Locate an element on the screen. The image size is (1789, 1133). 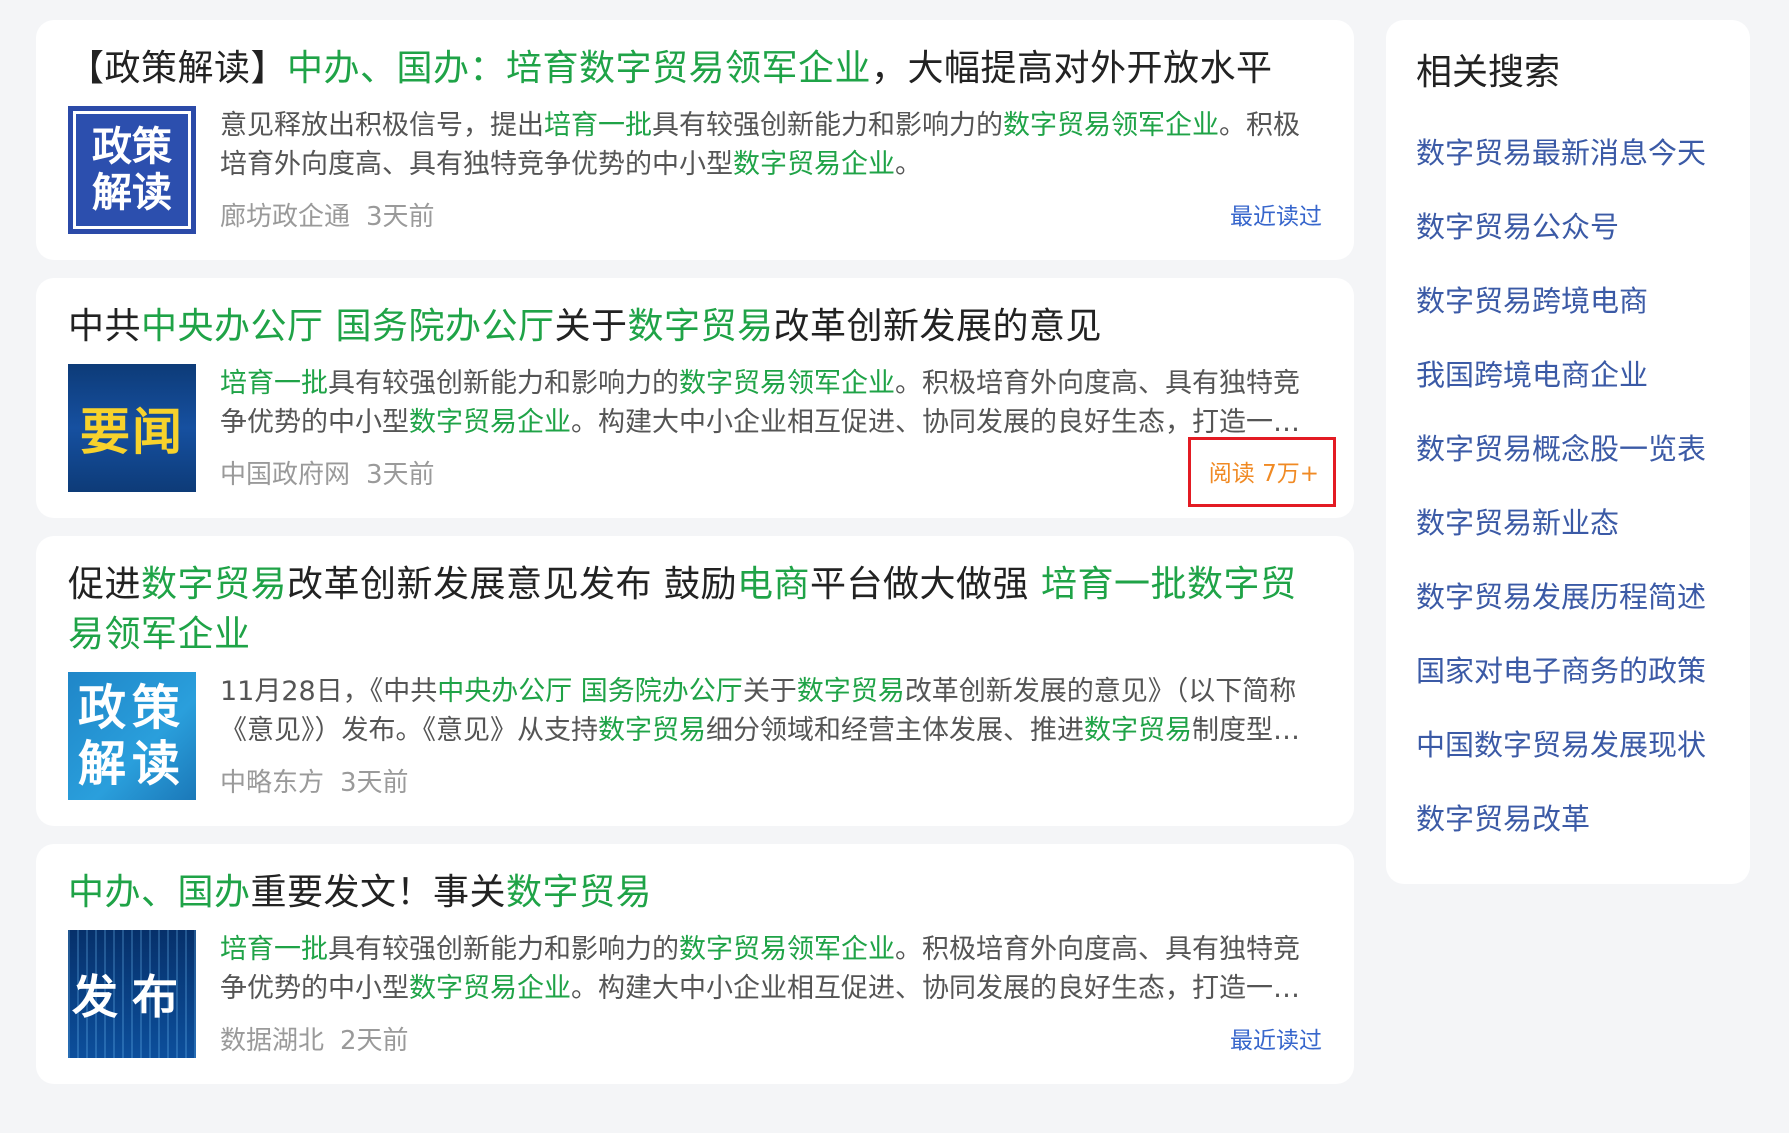
result-title: 中办、国办重要发文！事关数字贸易 is located at coordinates (695, 893).